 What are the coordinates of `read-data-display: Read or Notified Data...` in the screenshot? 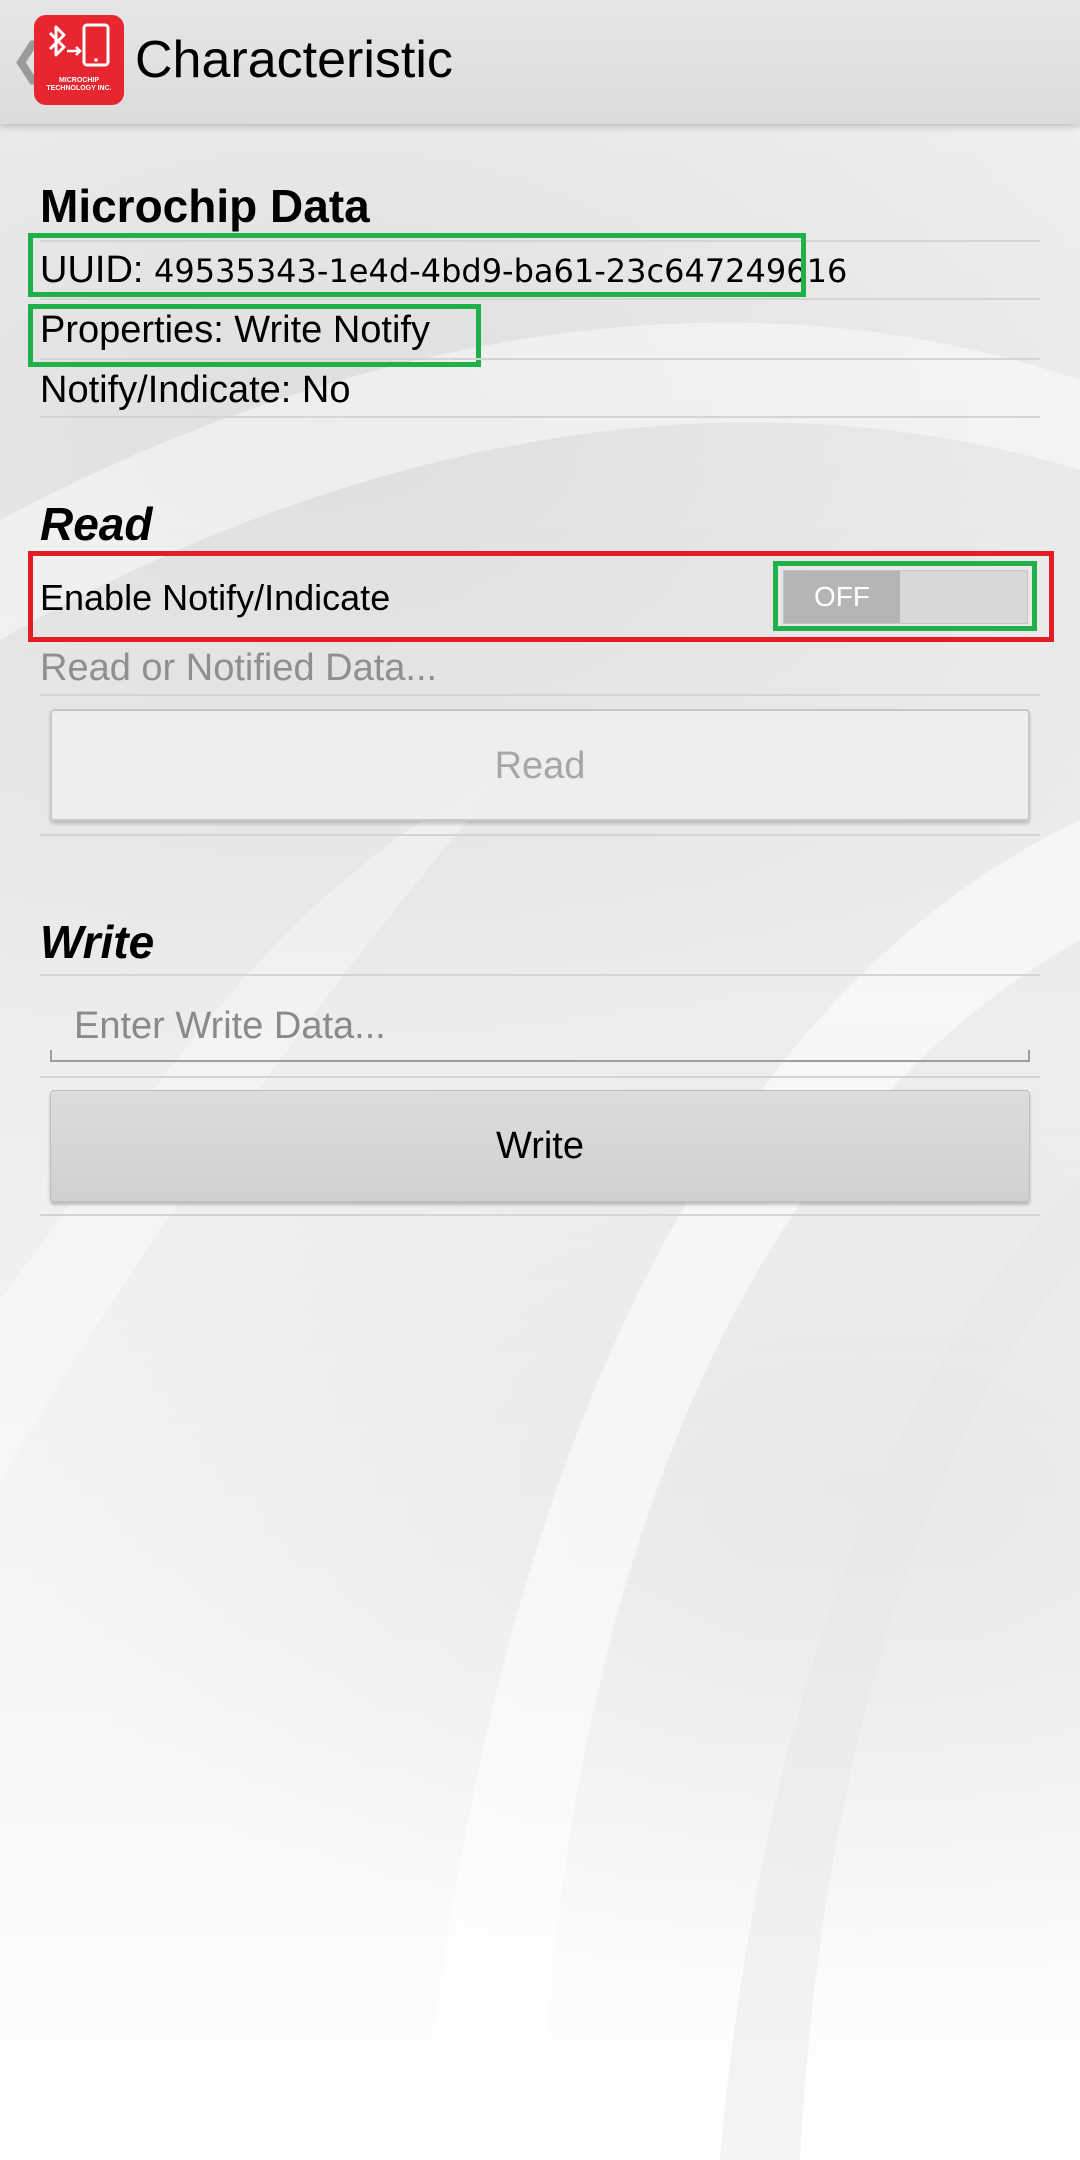 It's located at (239, 668).